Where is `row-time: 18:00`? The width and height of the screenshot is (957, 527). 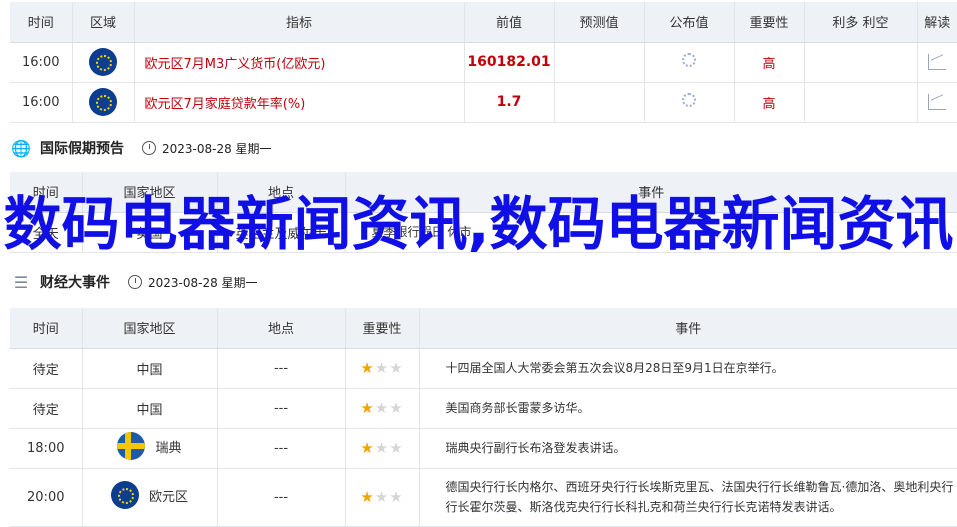
row-time: 18:00 is located at coordinates (46, 448).